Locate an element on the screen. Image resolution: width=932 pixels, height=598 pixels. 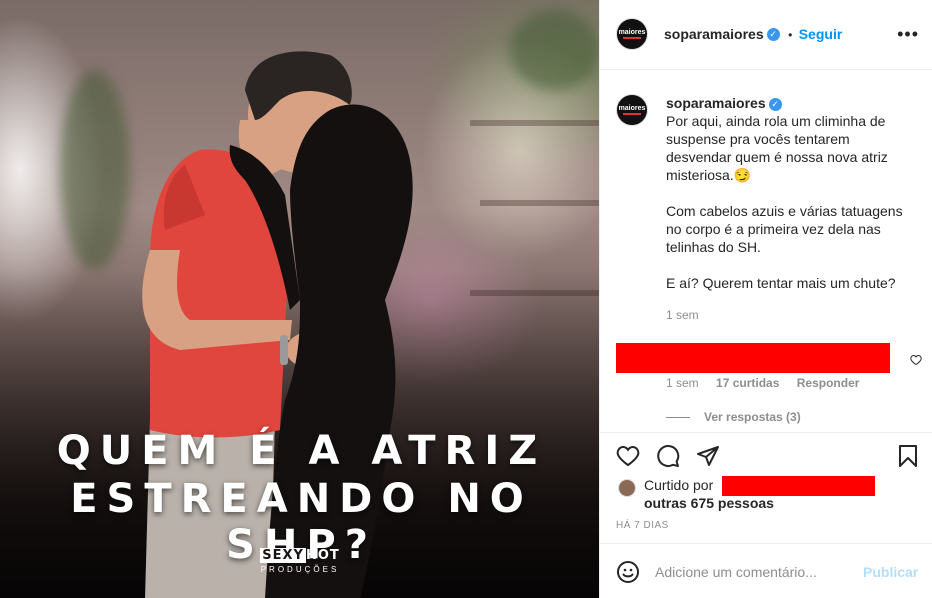
caption-avatar: maiores is located at coordinates (632, 110).